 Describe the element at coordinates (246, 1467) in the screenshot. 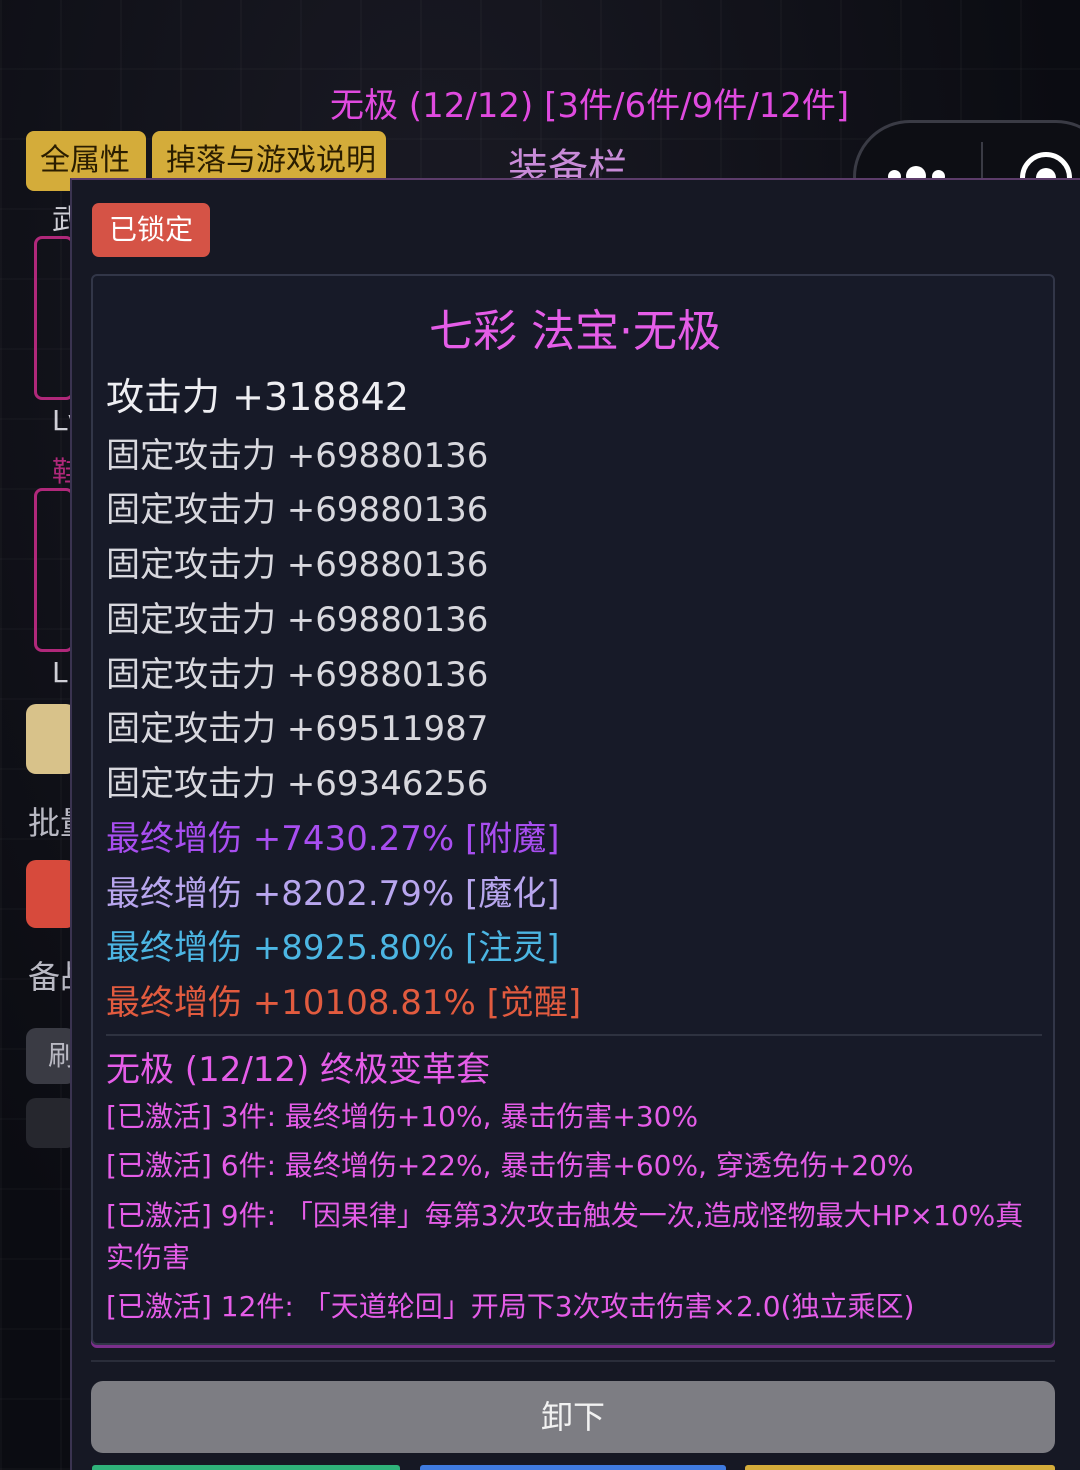

I see `bottom-action-green` at that location.